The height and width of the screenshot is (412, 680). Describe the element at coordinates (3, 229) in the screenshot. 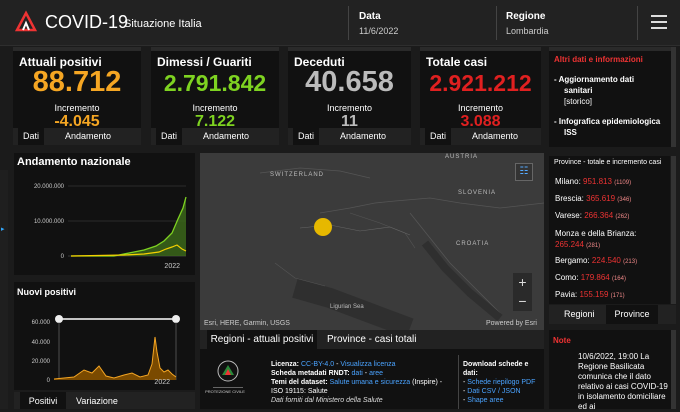

I see `expand-icon: ▸` at that location.